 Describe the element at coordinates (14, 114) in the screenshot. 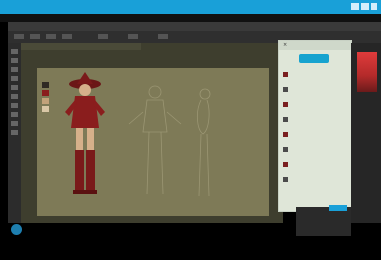

I see `text-tool-icon` at that location.